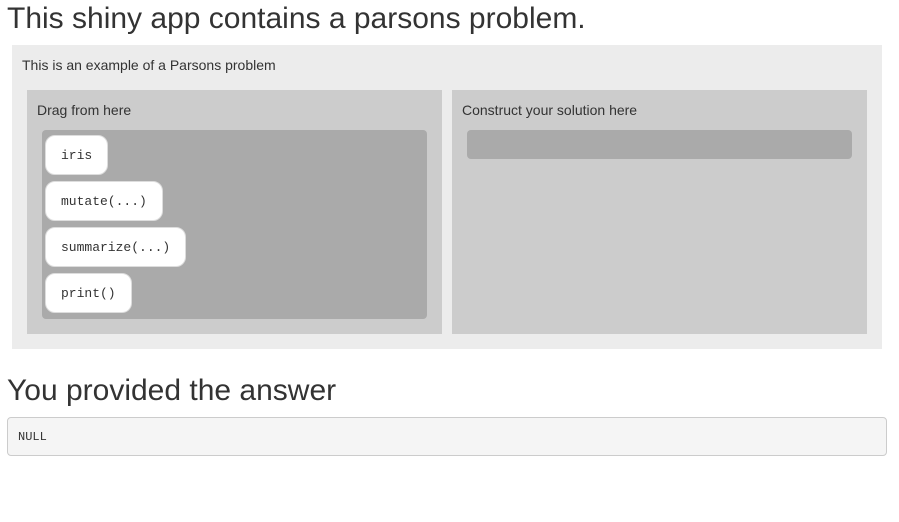  What do you see at coordinates (88, 293) in the screenshot?
I see `draggable-item-print: print()` at bounding box center [88, 293].